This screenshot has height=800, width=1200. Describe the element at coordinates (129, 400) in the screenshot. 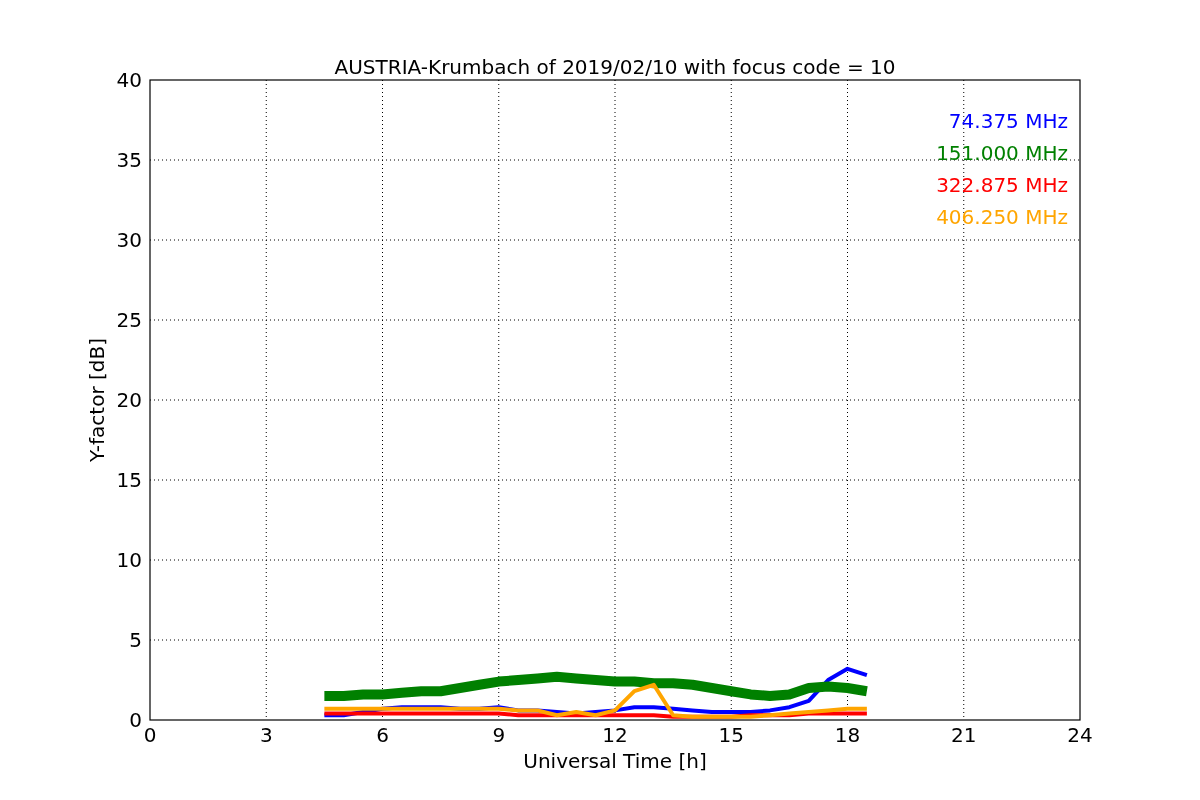

I see `y-tick-label: 20` at that location.